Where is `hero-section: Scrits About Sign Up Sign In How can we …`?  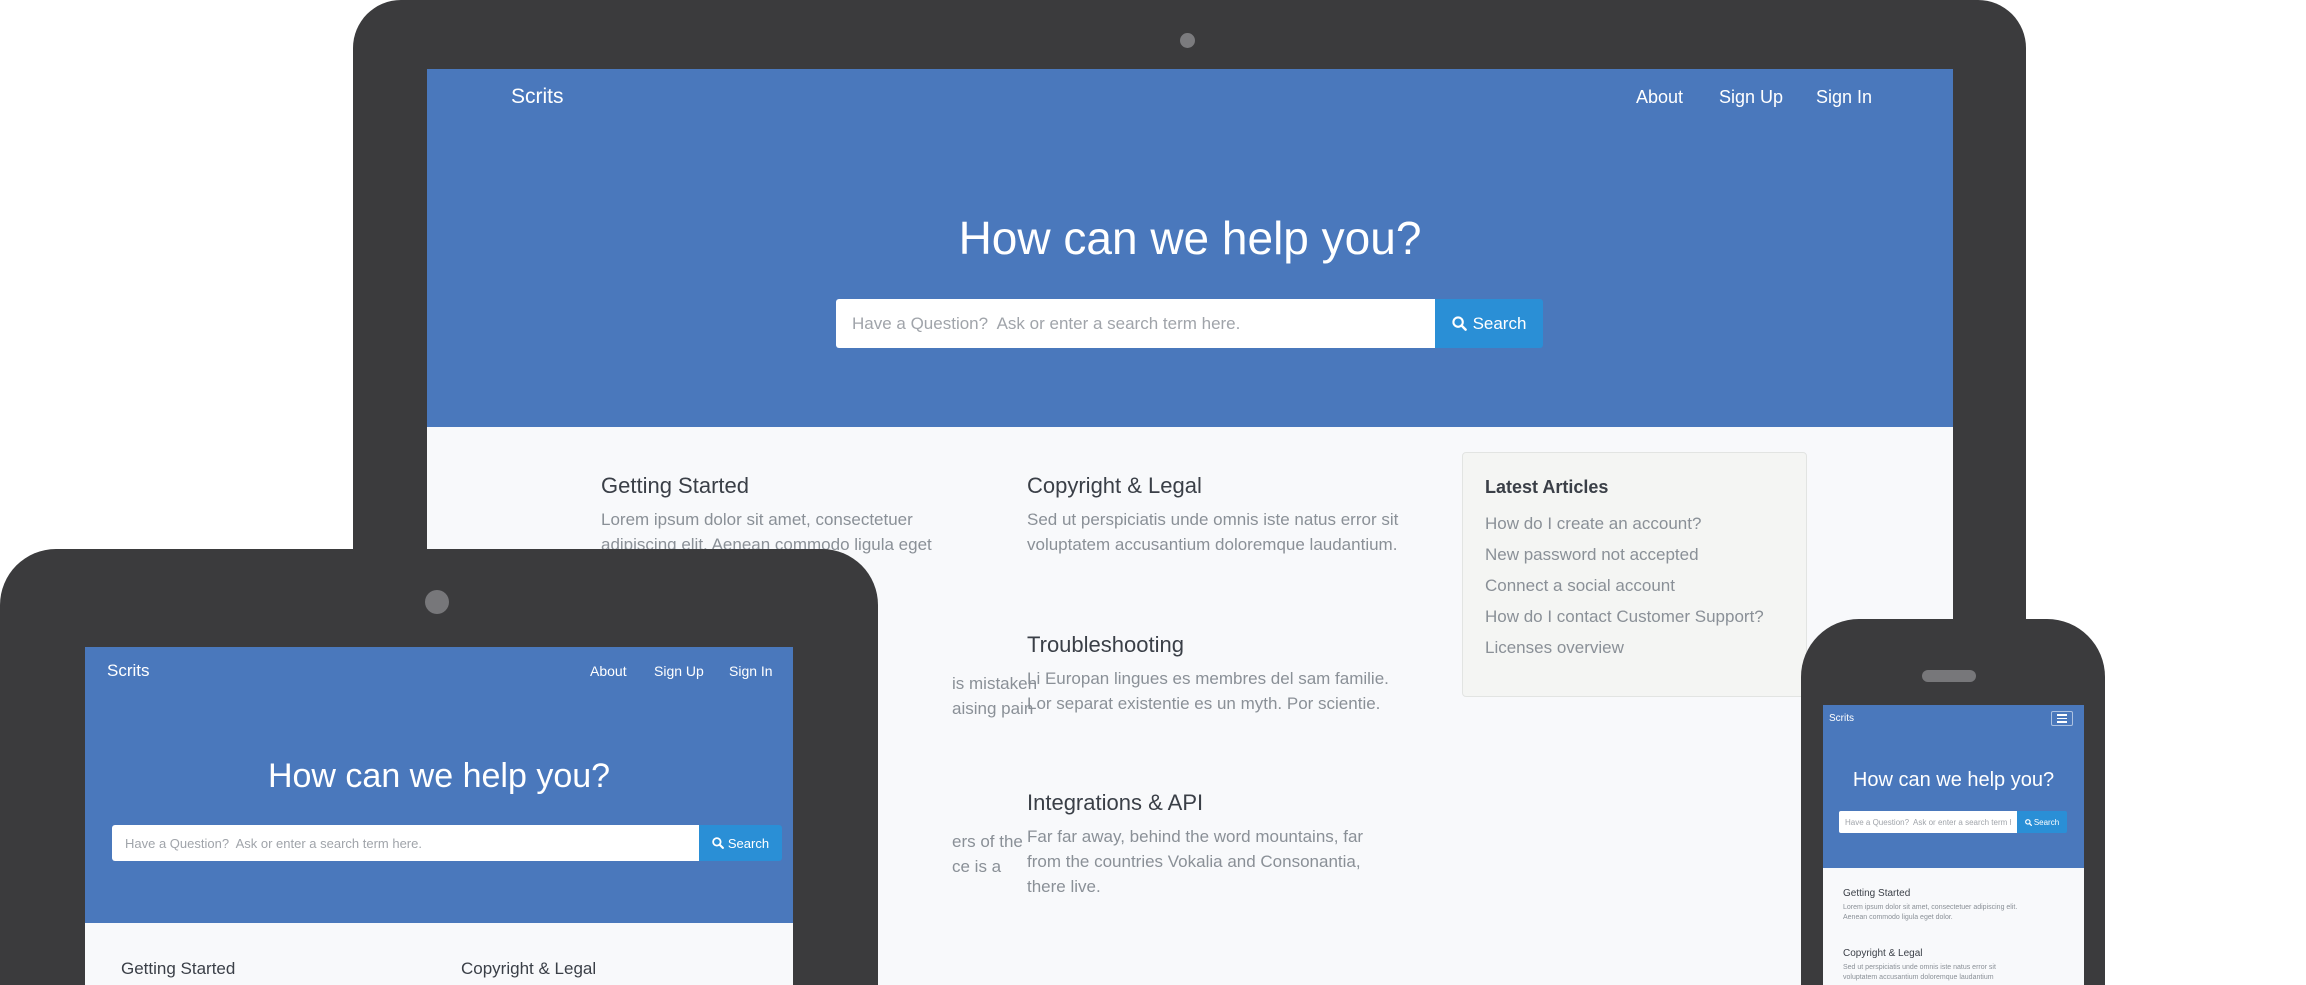 hero-section: Scrits About Sign Up Sign In How can we … is located at coordinates (439, 785).